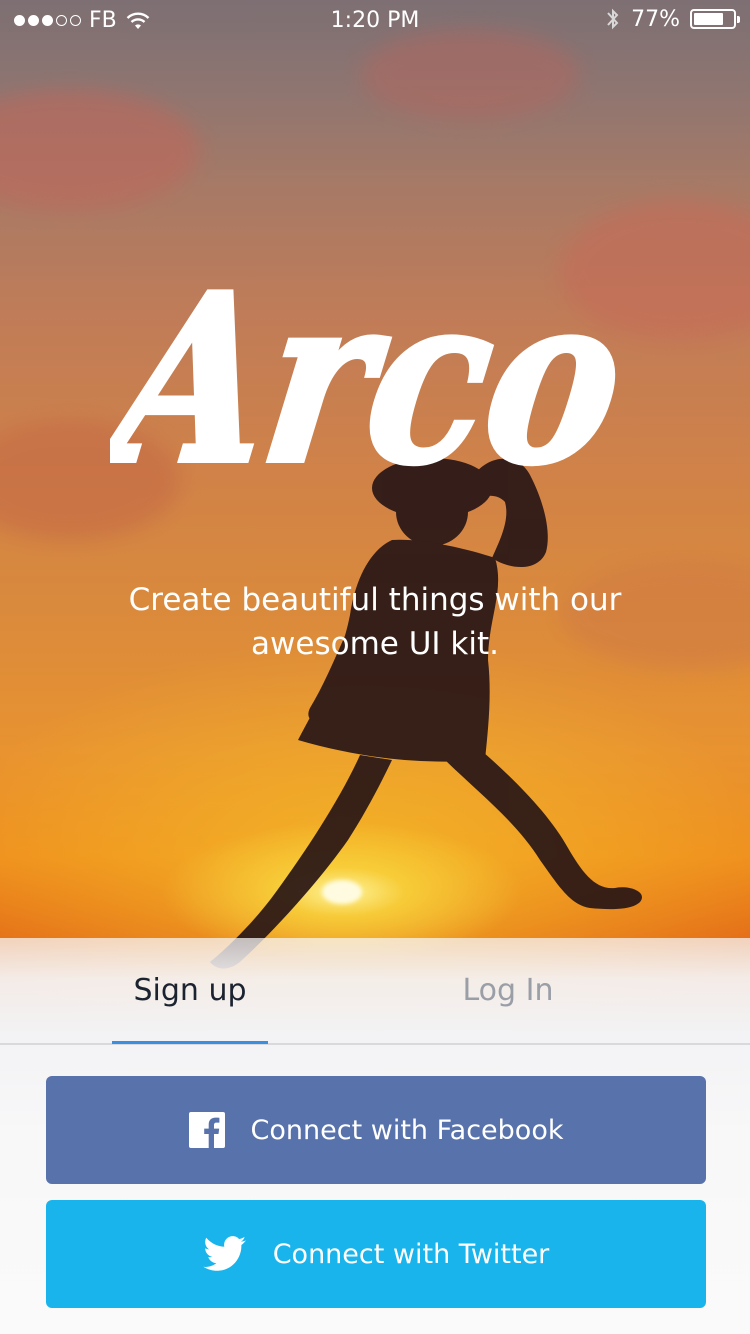 The height and width of the screenshot is (1334, 750). I want to click on bluetooth-icon, so click(613, 19).